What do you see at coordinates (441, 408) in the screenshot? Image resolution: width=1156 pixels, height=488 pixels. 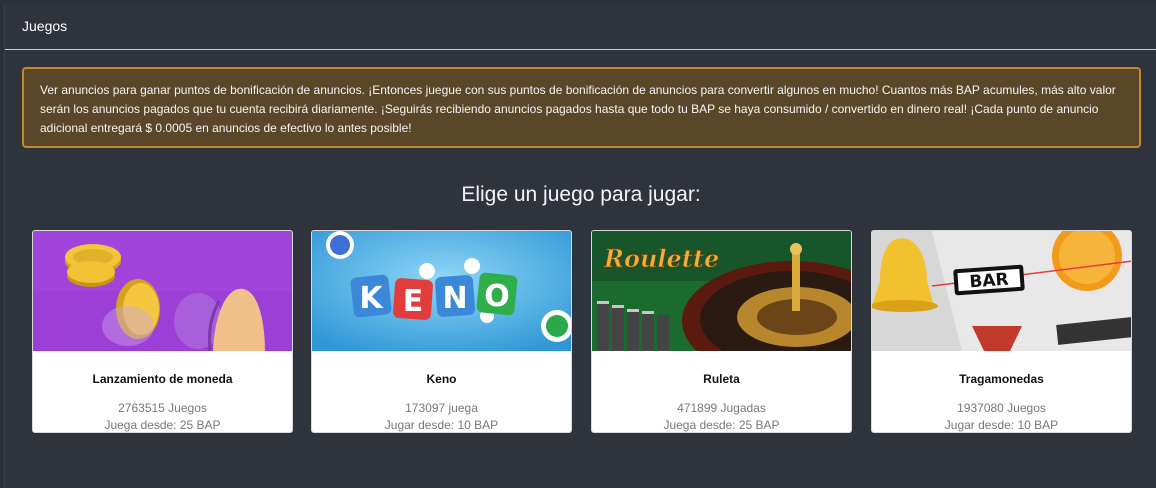 I see `game-plays-count: 173097 juega` at bounding box center [441, 408].